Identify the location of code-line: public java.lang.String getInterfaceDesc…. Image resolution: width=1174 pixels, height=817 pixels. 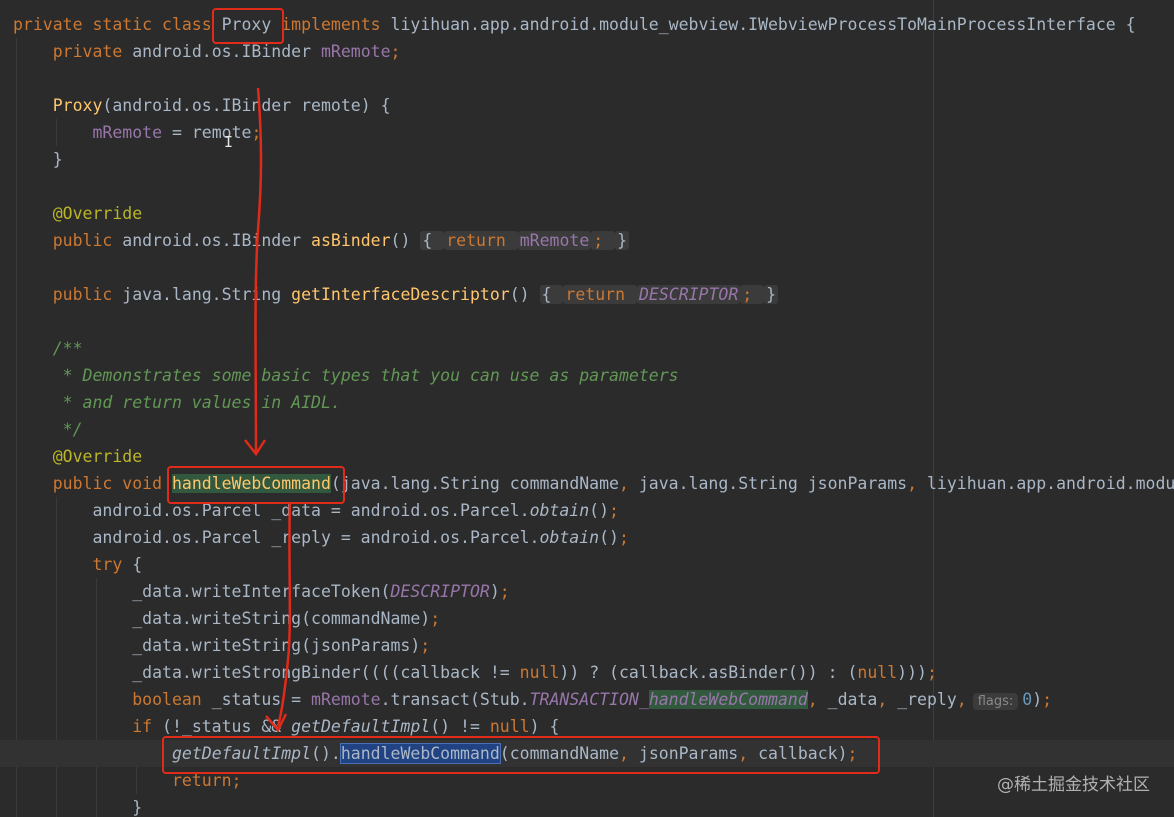
(587, 294).